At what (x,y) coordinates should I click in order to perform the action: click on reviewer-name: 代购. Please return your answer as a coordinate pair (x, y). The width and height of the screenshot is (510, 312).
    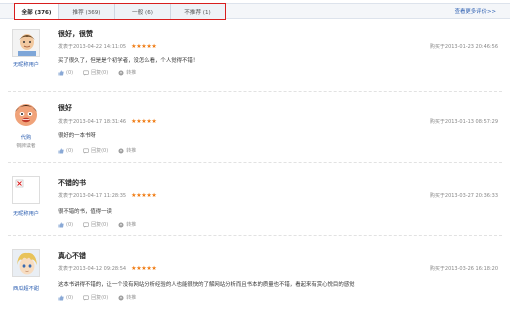
    Looking at the image, I should click on (26, 137).